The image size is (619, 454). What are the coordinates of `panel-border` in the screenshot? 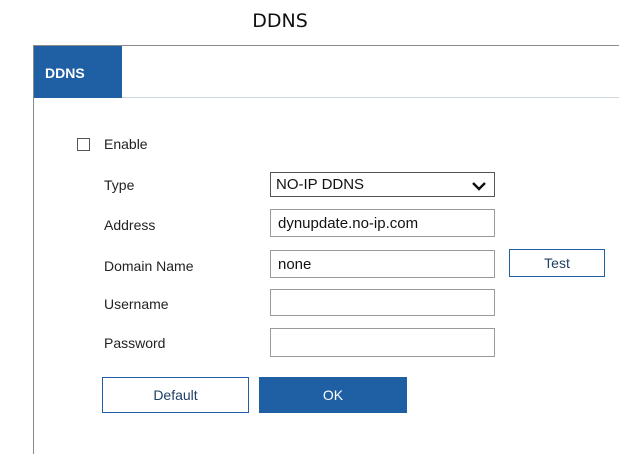 It's located at (33, 249).